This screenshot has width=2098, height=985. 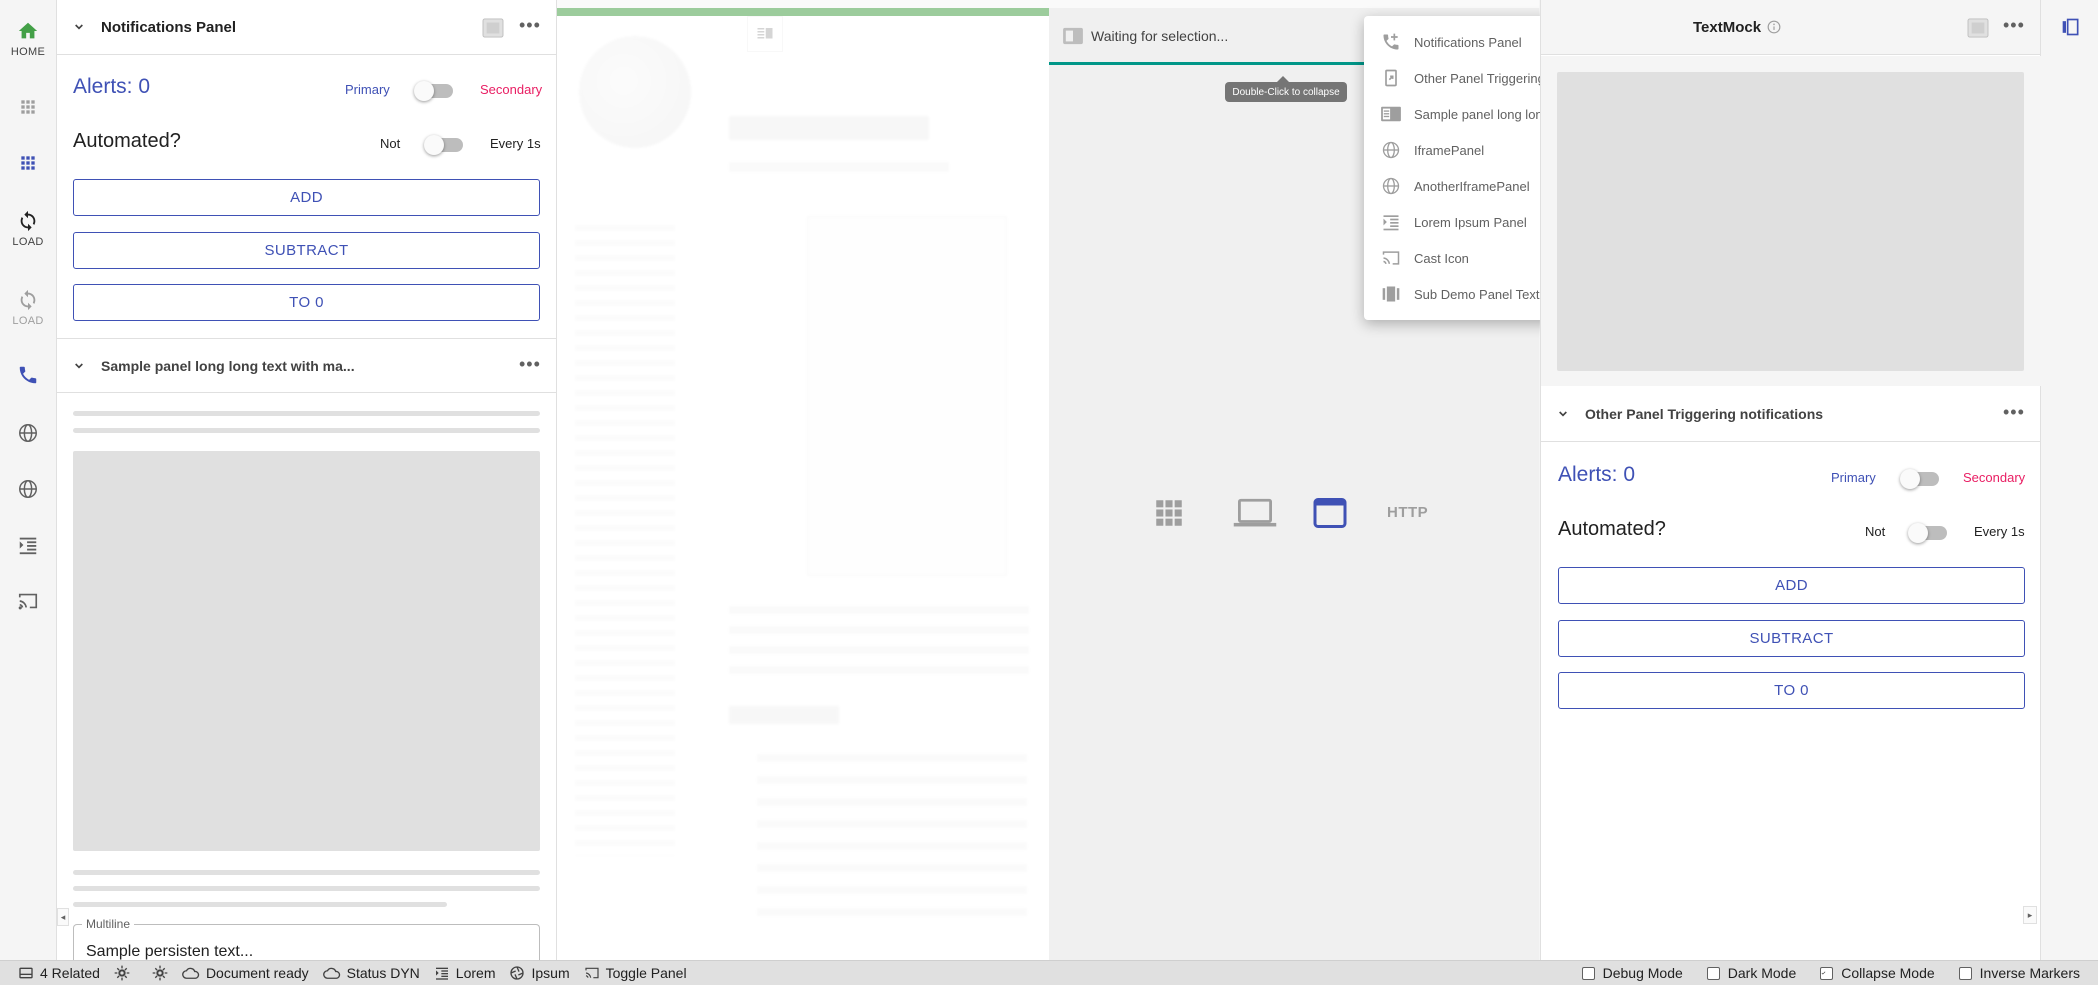 I want to click on nav-globe-button, so click(x=28, y=433).